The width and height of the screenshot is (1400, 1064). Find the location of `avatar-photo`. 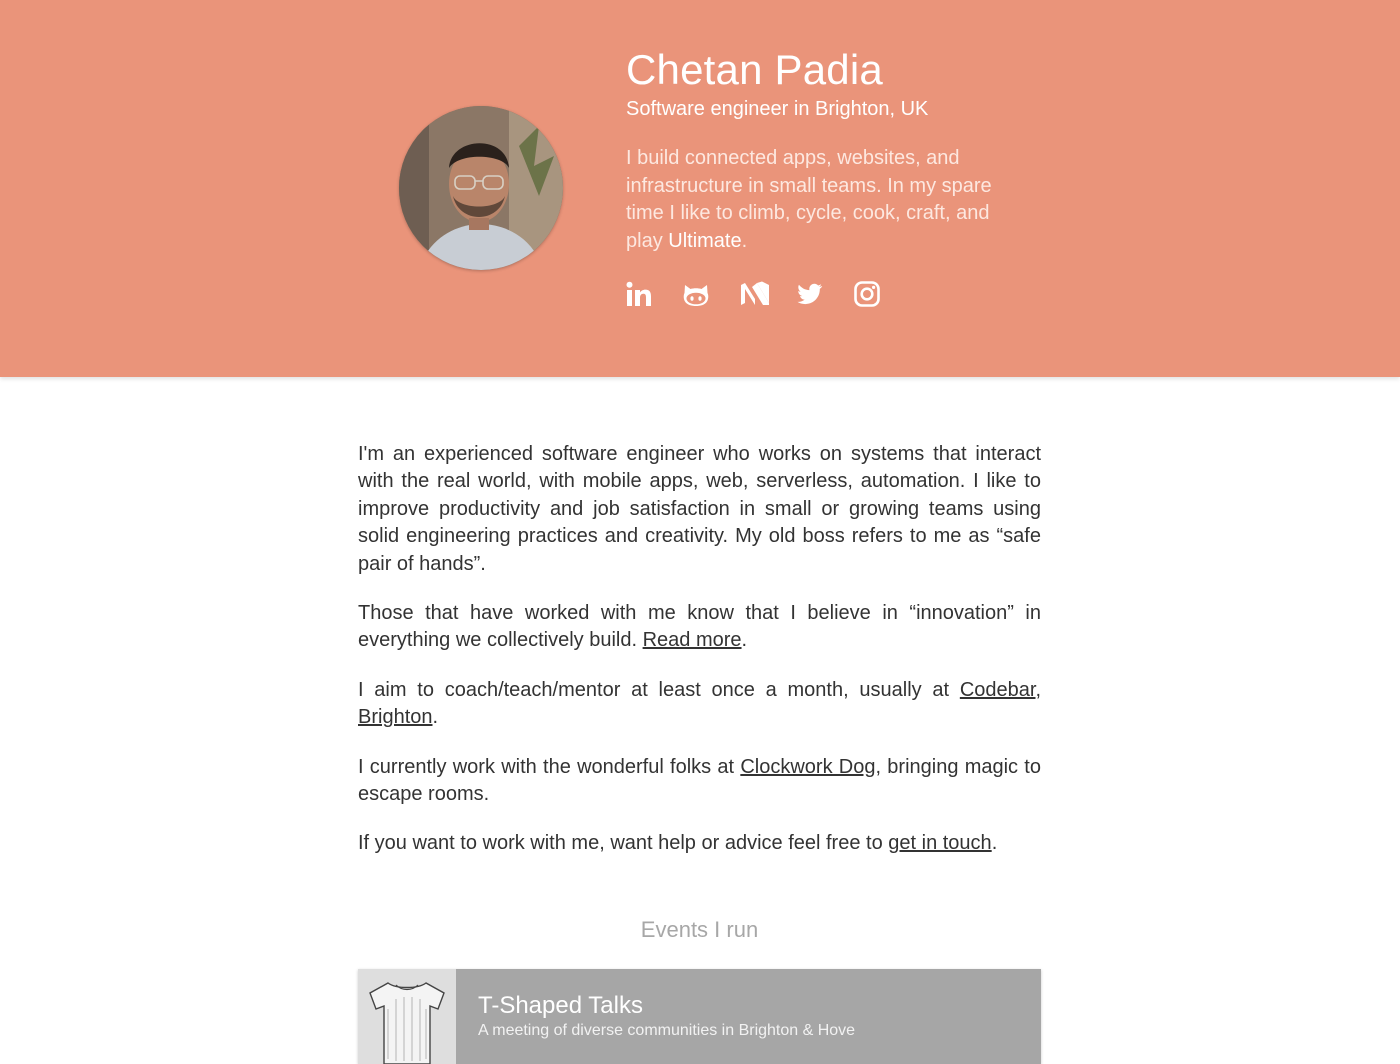

avatar-photo is located at coordinates (481, 188).